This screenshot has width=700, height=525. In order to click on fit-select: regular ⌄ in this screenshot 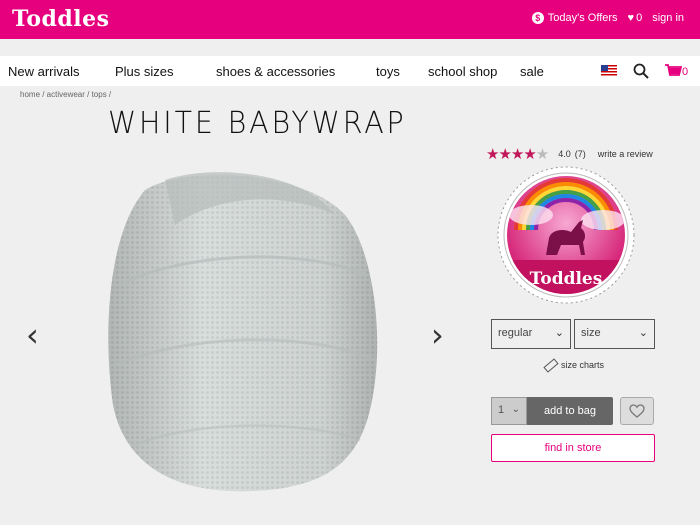, I will do `click(531, 334)`.